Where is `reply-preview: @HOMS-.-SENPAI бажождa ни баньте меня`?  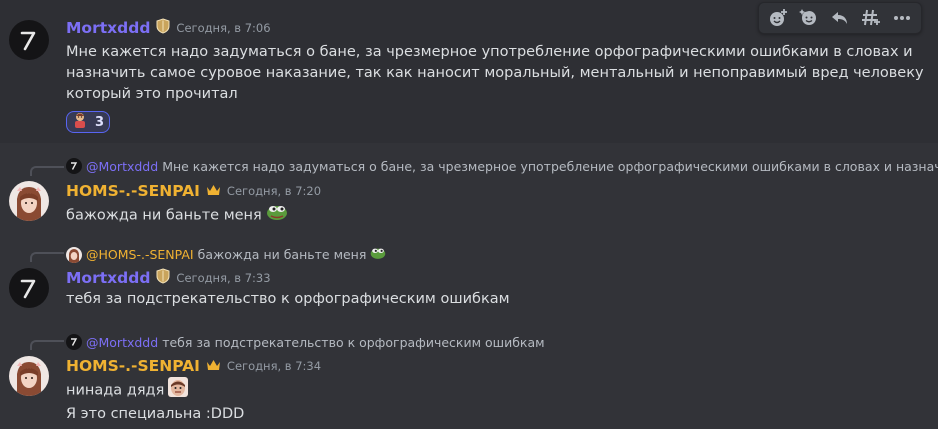 reply-preview: @HOMS-.-SENPAI бажождa ни баньте меня is located at coordinates (226, 254).